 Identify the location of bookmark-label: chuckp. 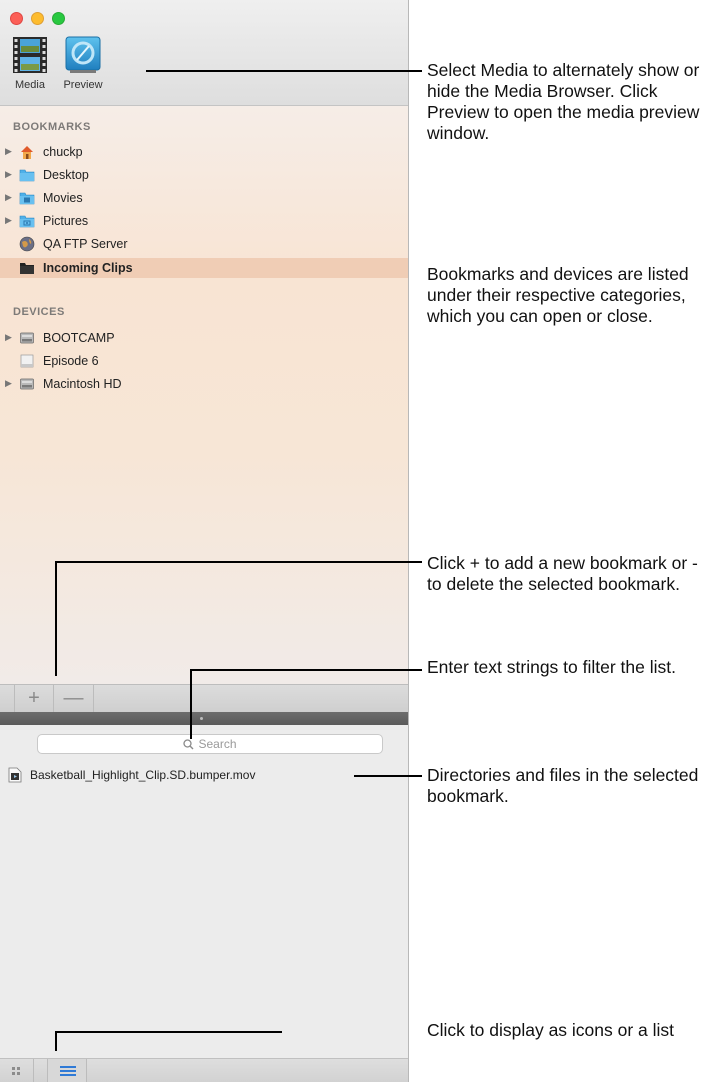
(63, 152).